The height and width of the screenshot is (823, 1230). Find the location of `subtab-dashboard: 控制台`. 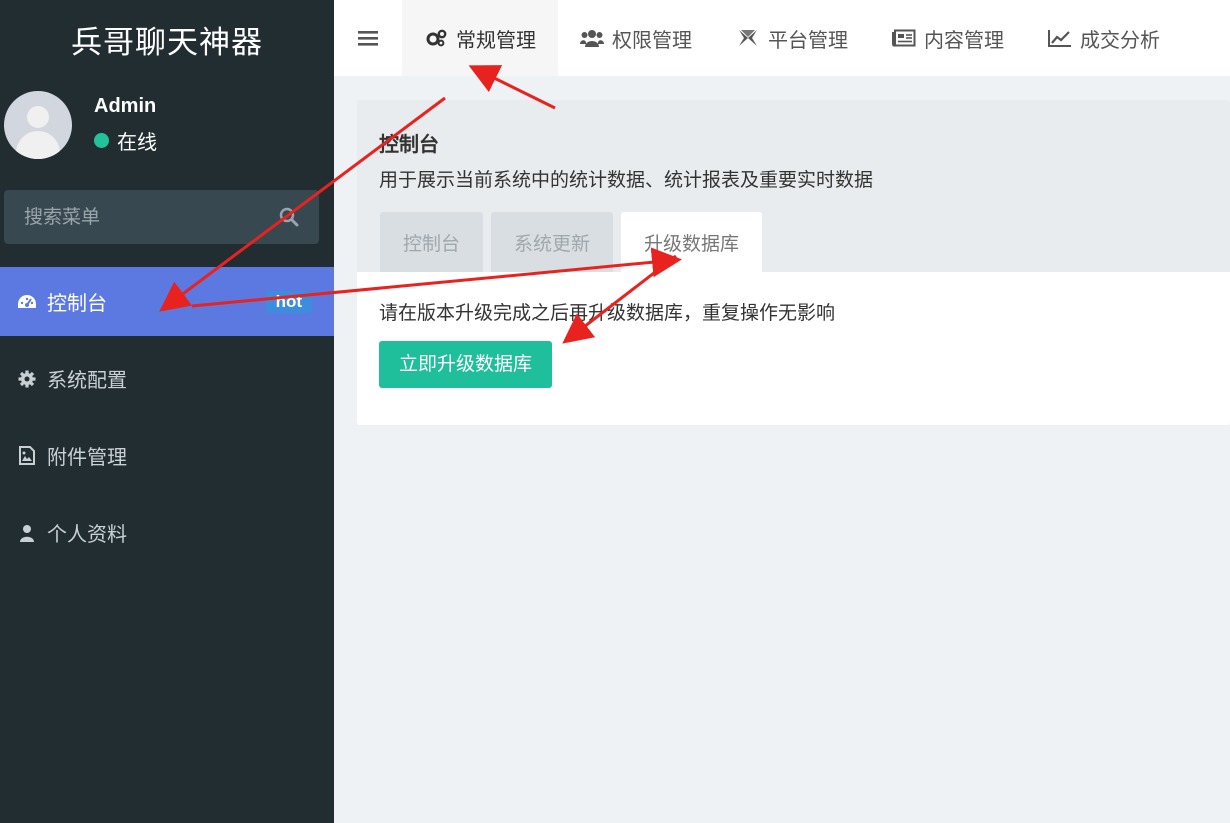

subtab-dashboard: 控制台 is located at coordinates (432, 242).